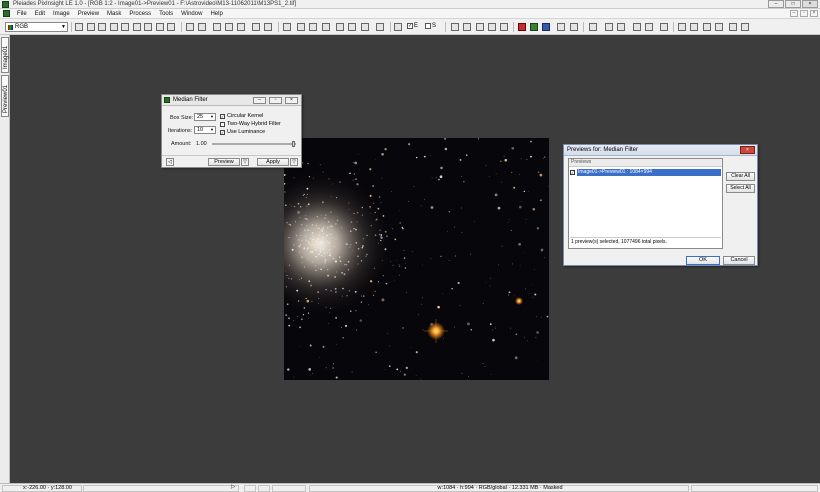 Image resolution: width=820 pixels, height=492 pixels. I want to click on play-icon: ▷, so click(234, 488).